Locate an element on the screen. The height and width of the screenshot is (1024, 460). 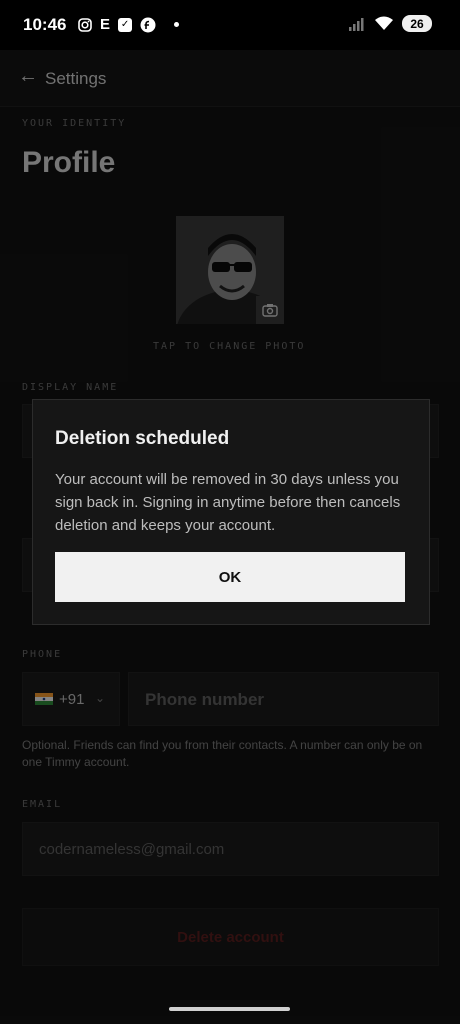
check-icon: ✓ is located at coordinates (125, 24).